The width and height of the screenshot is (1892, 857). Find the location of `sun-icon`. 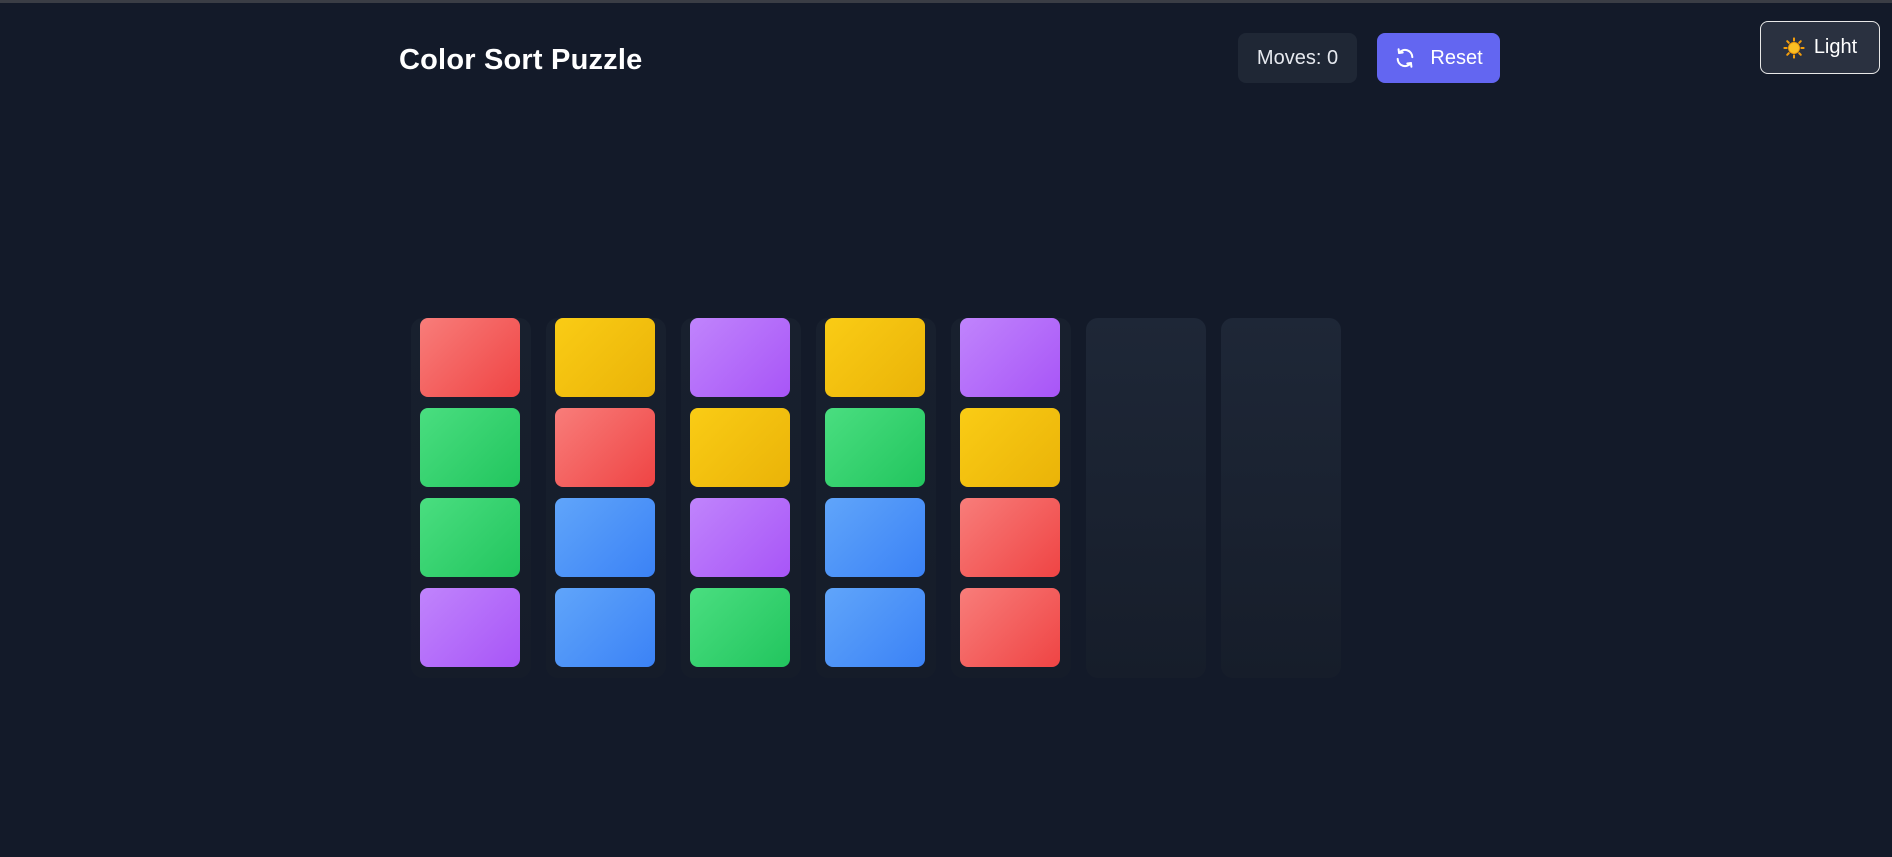

sun-icon is located at coordinates (1794, 47).